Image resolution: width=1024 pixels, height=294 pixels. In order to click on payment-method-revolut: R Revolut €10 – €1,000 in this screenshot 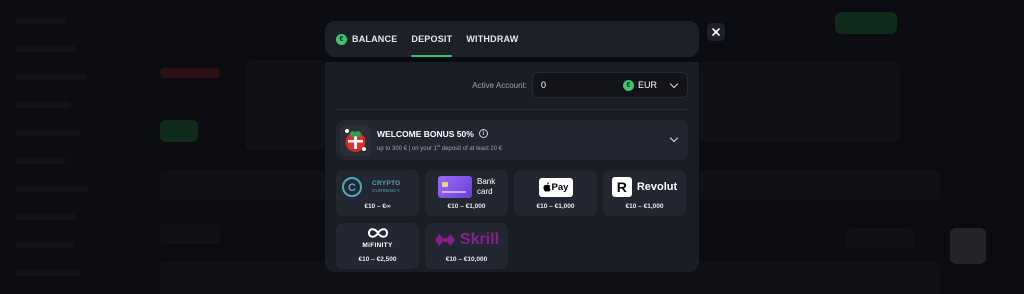, I will do `click(644, 193)`.